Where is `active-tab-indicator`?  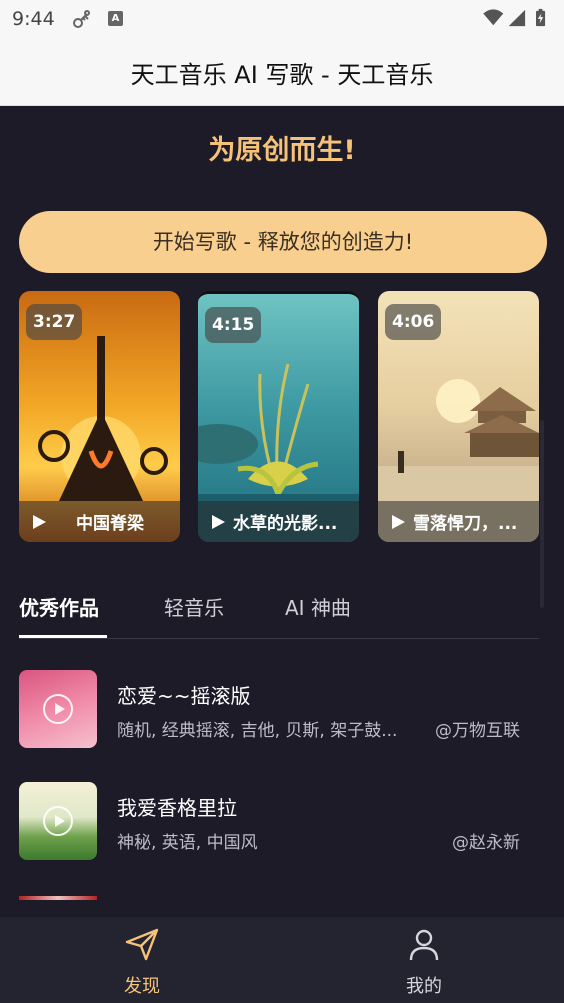
active-tab-indicator is located at coordinates (63, 636).